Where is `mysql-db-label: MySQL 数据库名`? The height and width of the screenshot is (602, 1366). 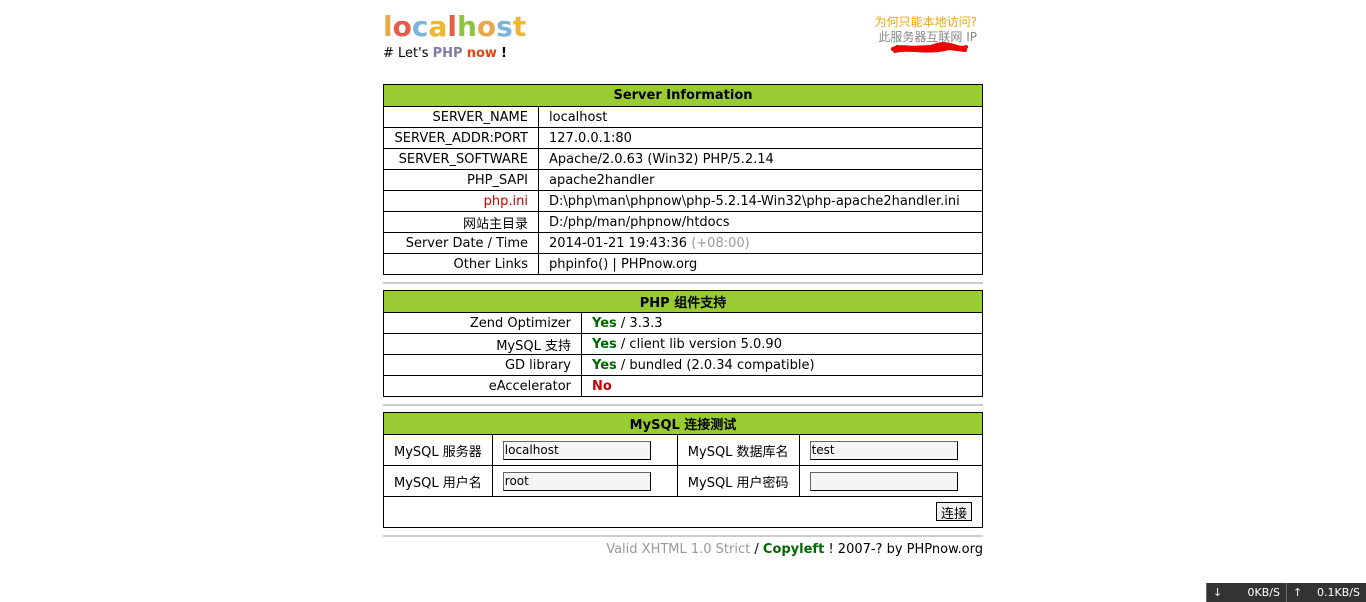 mysql-db-label: MySQL 数据库名 is located at coordinates (738, 450).